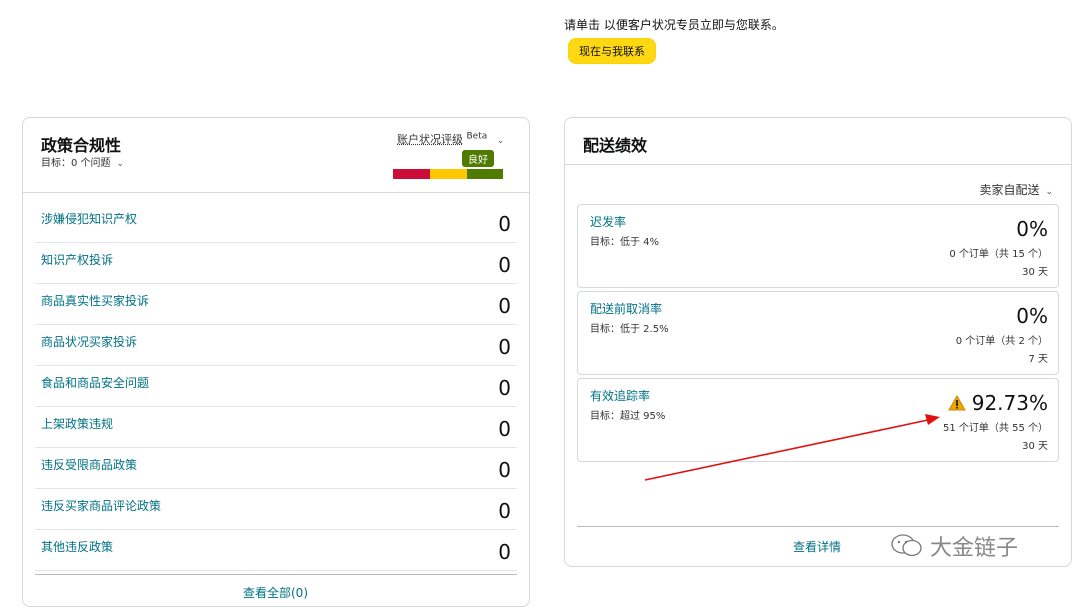 The height and width of the screenshot is (607, 1080). I want to click on watermark: 大金链子, so click(954, 546).